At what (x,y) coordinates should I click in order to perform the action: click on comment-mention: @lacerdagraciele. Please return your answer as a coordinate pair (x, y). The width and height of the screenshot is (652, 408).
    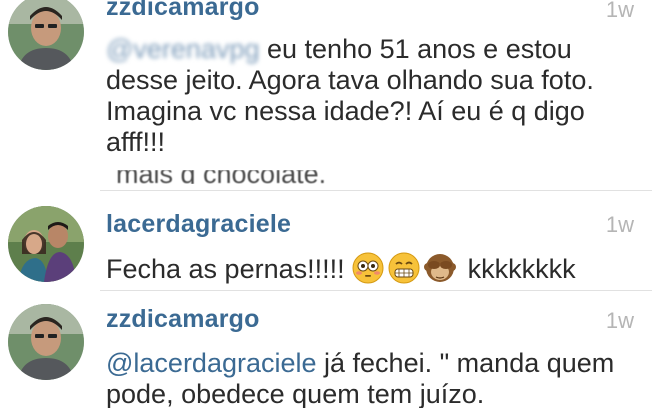
    Looking at the image, I should click on (211, 363).